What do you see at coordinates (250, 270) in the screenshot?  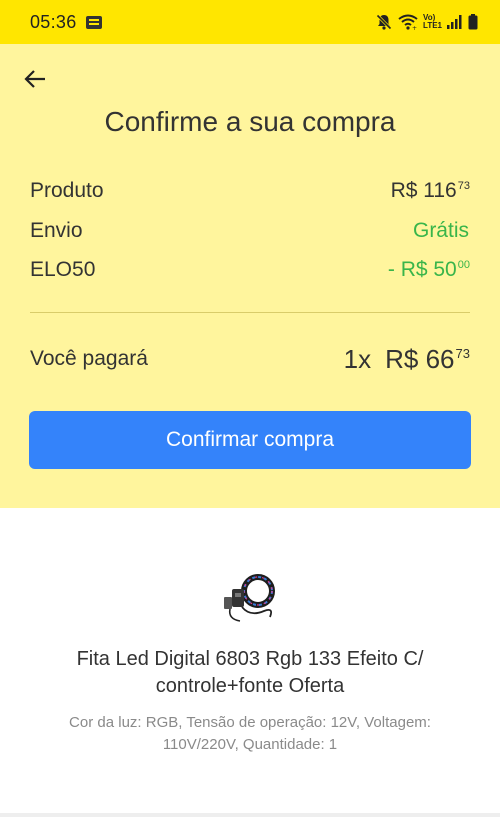 I see `summary-row-coupon: ELO50 - R$ 50 00` at bounding box center [250, 270].